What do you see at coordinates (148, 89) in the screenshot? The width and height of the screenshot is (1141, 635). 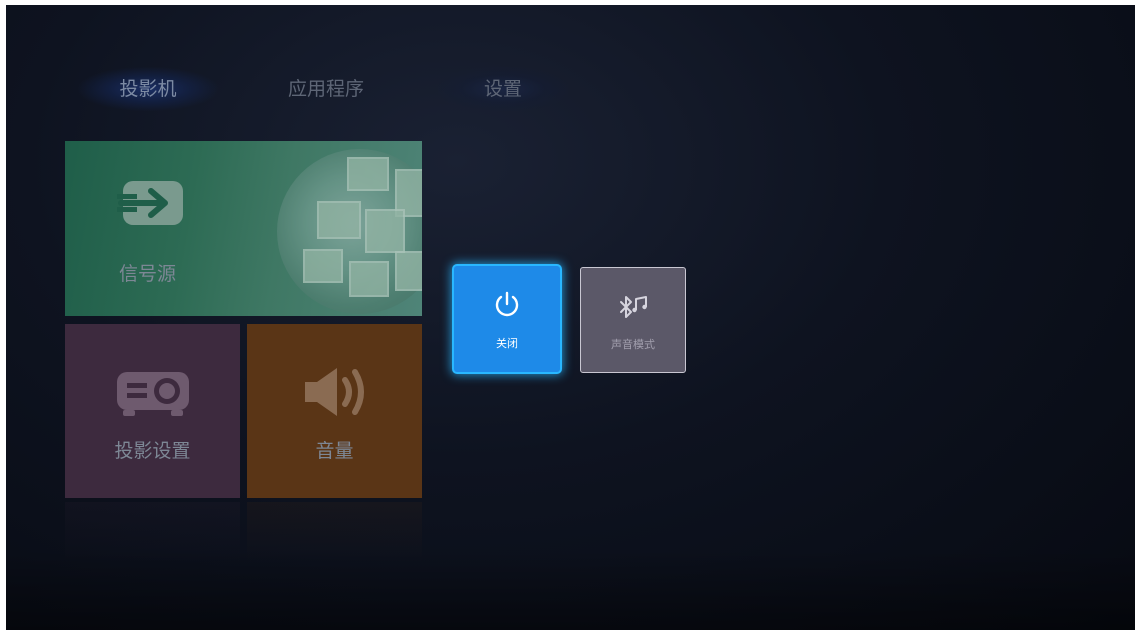 I see `tab-projector: 投影机` at bounding box center [148, 89].